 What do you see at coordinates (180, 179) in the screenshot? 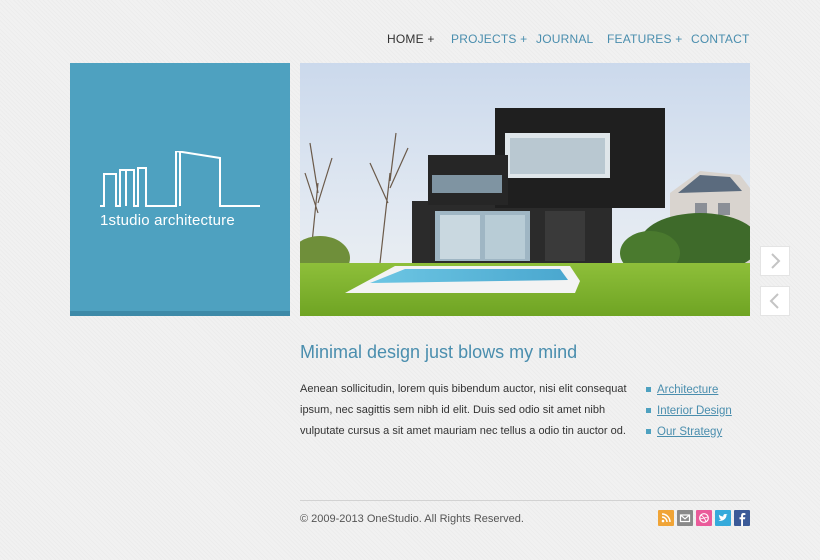
I see `logo-buildings-icon` at bounding box center [180, 179].